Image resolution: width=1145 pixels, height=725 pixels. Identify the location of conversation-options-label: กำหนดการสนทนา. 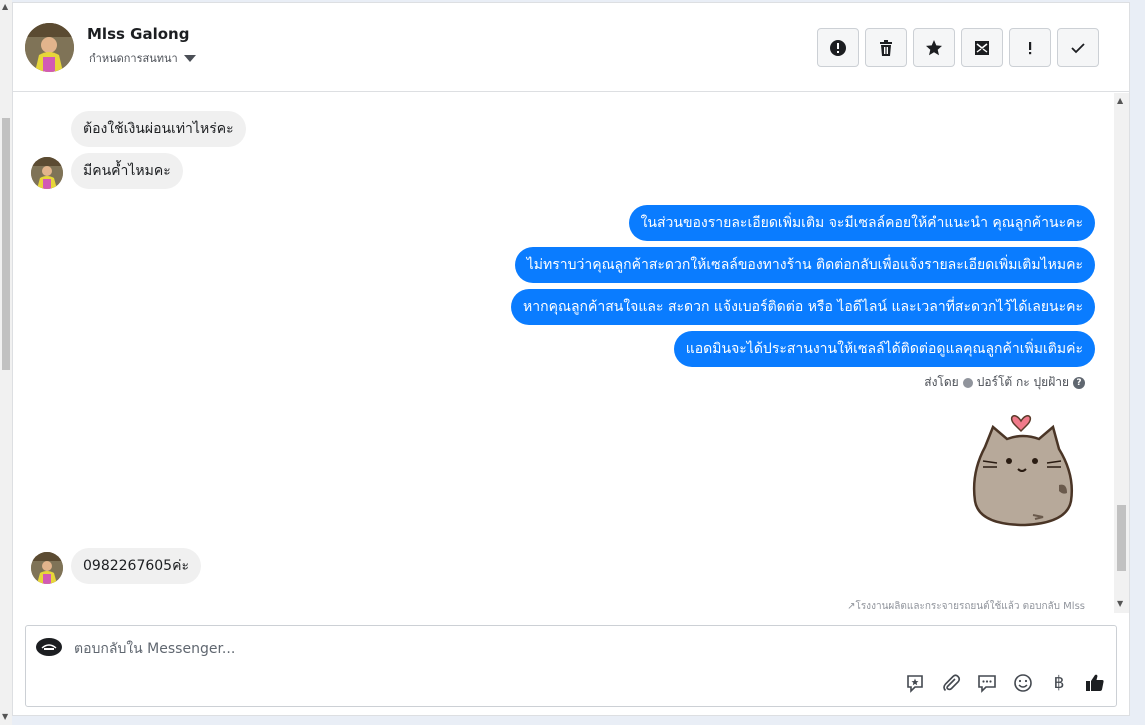
(133, 58).